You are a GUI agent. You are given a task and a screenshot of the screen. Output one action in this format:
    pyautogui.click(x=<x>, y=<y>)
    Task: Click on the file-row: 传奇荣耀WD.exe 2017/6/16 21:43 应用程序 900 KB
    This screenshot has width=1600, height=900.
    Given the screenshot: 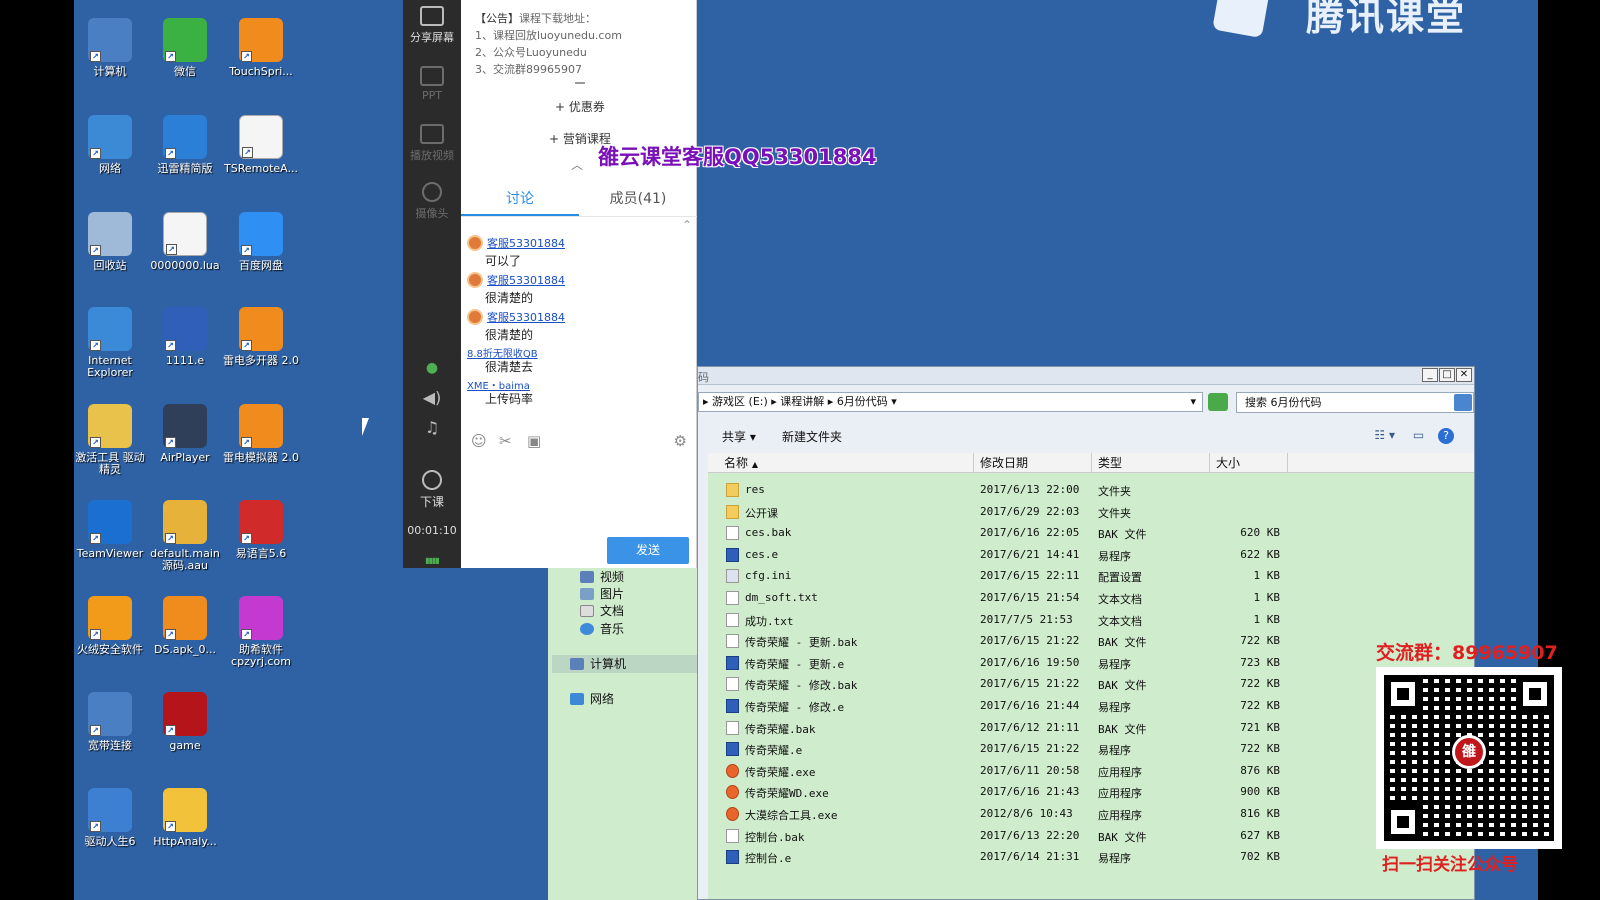 What is the action you would take?
    pyautogui.click(x=1091, y=792)
    